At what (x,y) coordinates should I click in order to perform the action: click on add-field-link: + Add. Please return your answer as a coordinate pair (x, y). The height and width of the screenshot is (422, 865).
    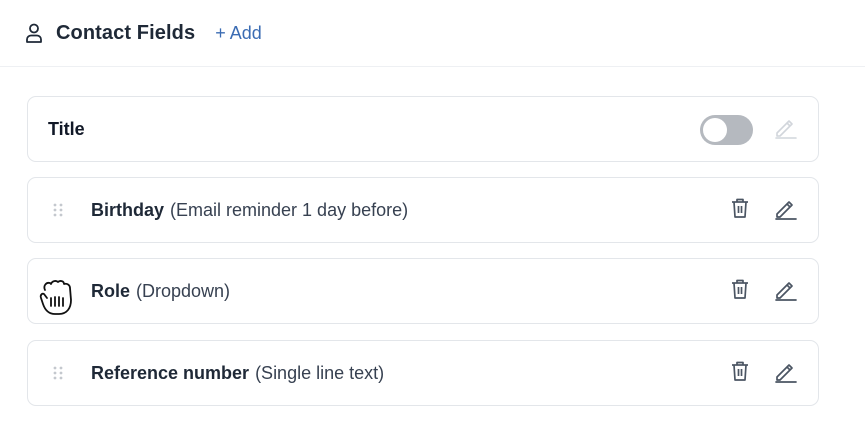
    Looking at the image, I should click on (238, 33).